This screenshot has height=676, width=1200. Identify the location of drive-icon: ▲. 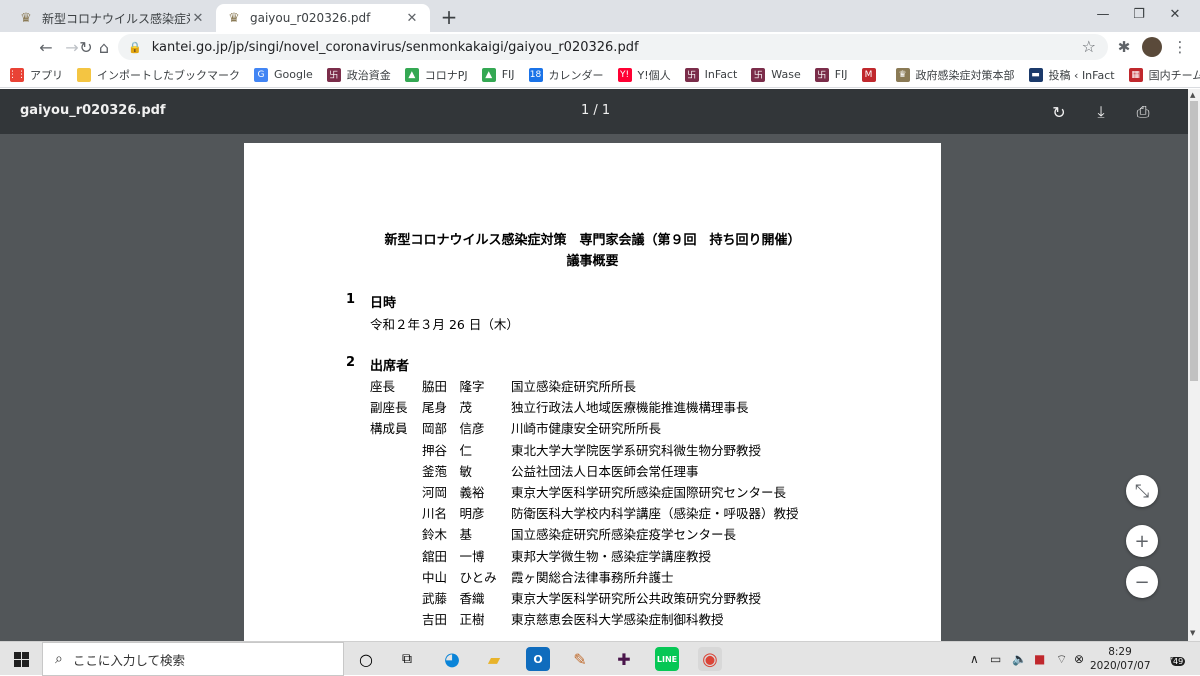
(488, 74).